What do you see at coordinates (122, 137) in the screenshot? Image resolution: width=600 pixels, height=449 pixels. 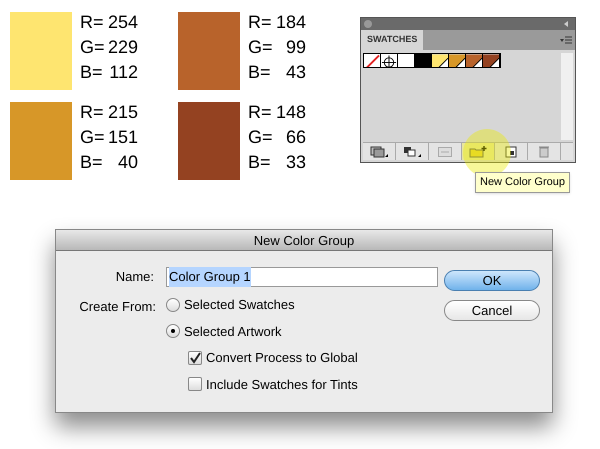 I see `channel-value: 151` at bounding box center [122, 137].